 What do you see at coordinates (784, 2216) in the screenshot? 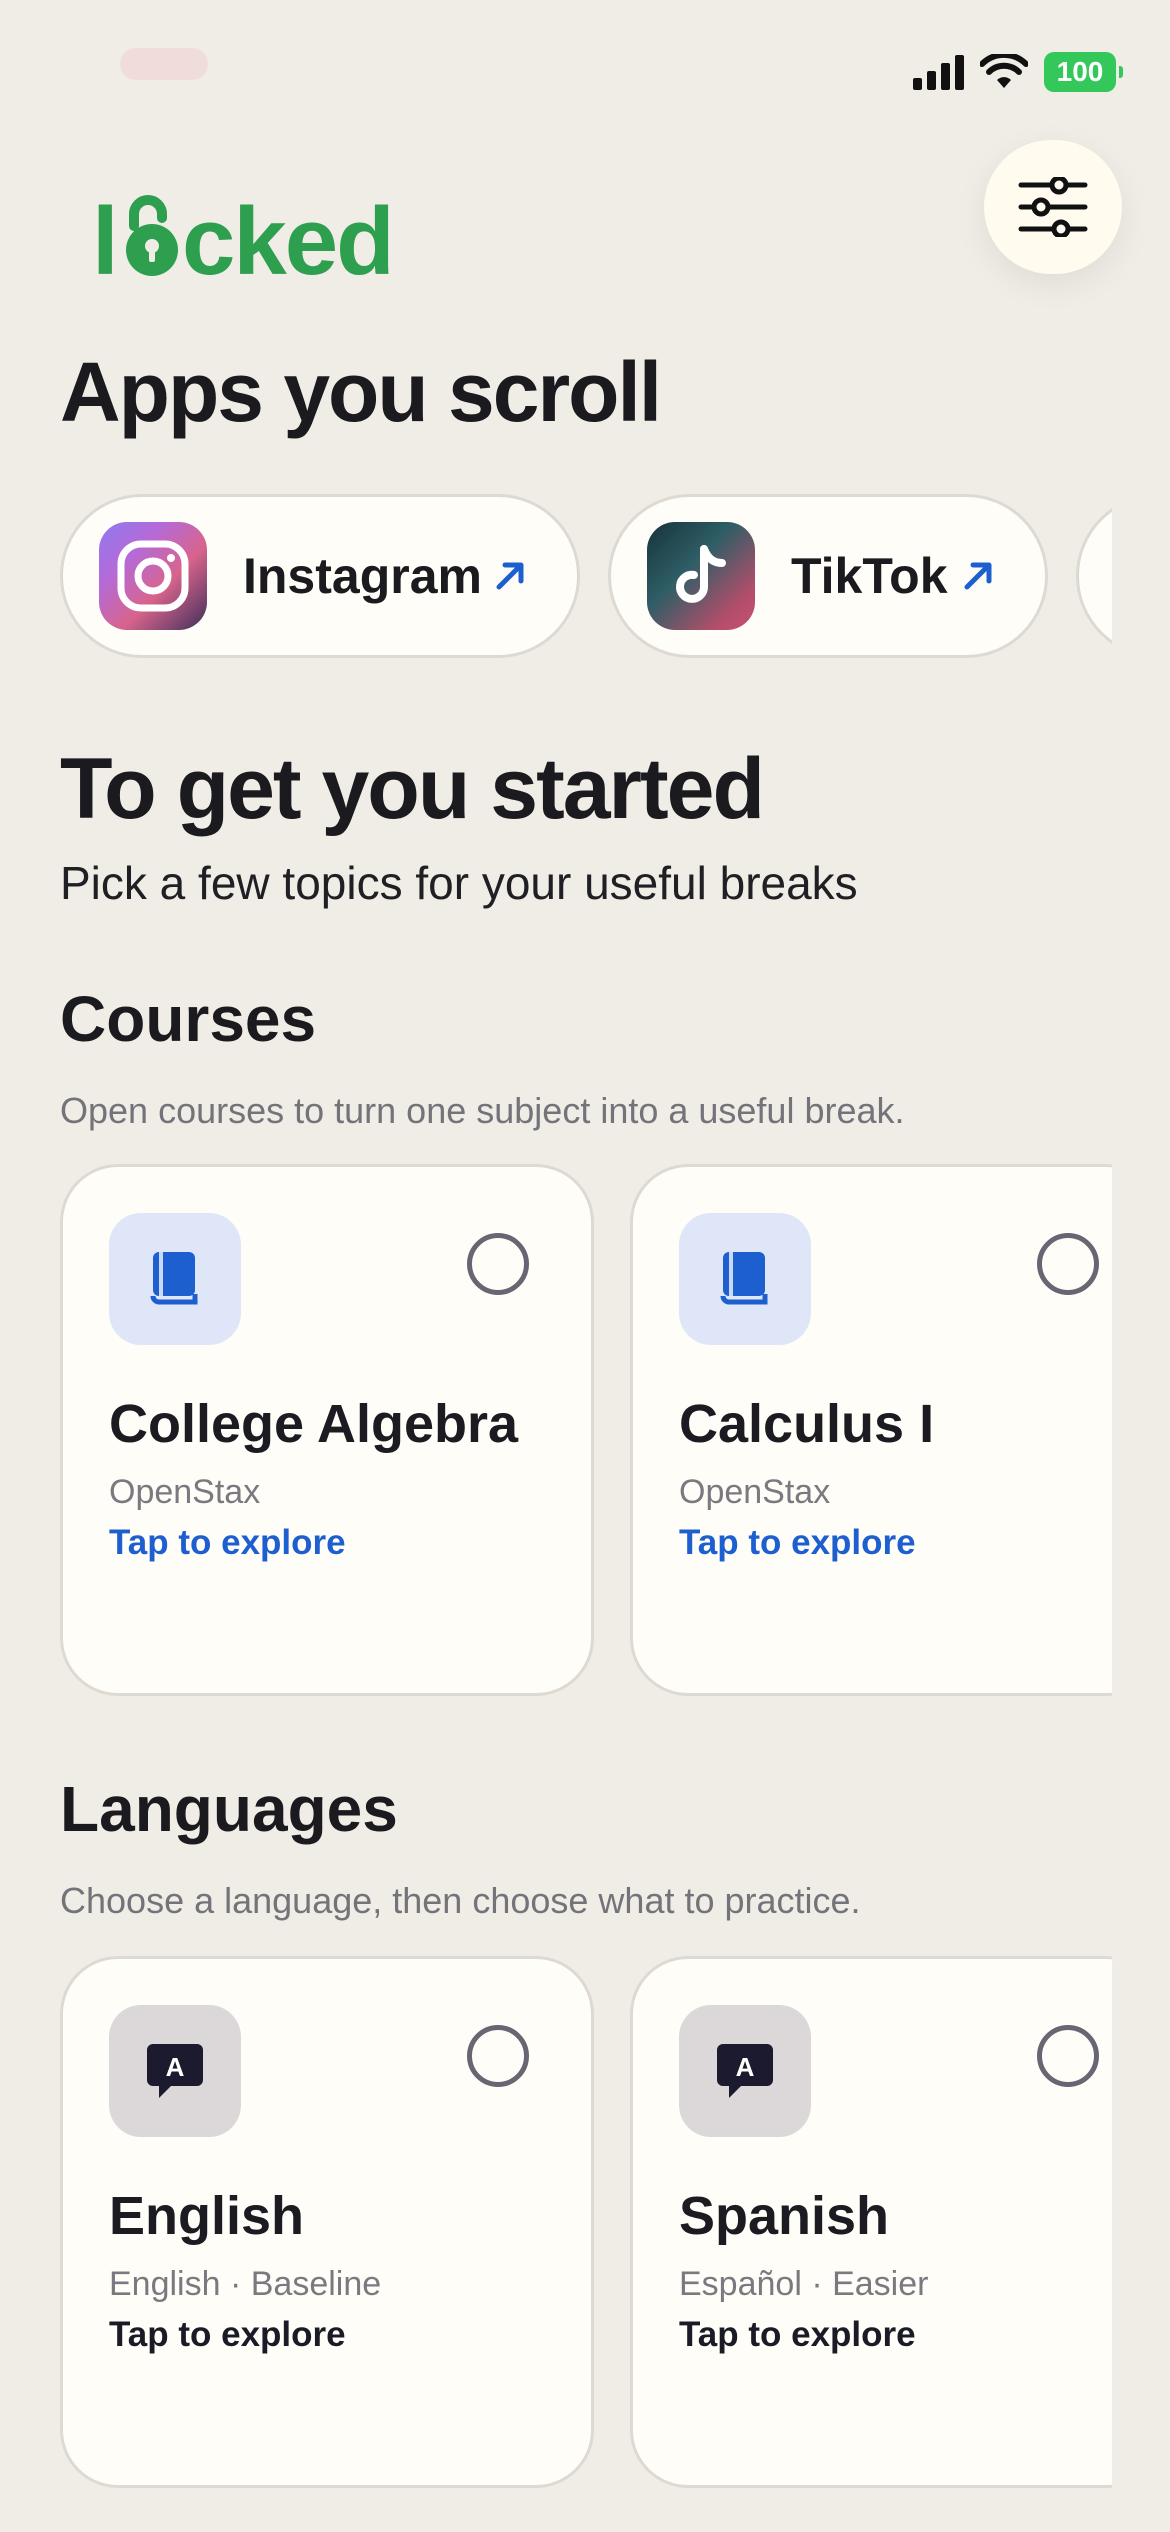
I see `card-title: Spanish` at bounding box center [784, 2216].